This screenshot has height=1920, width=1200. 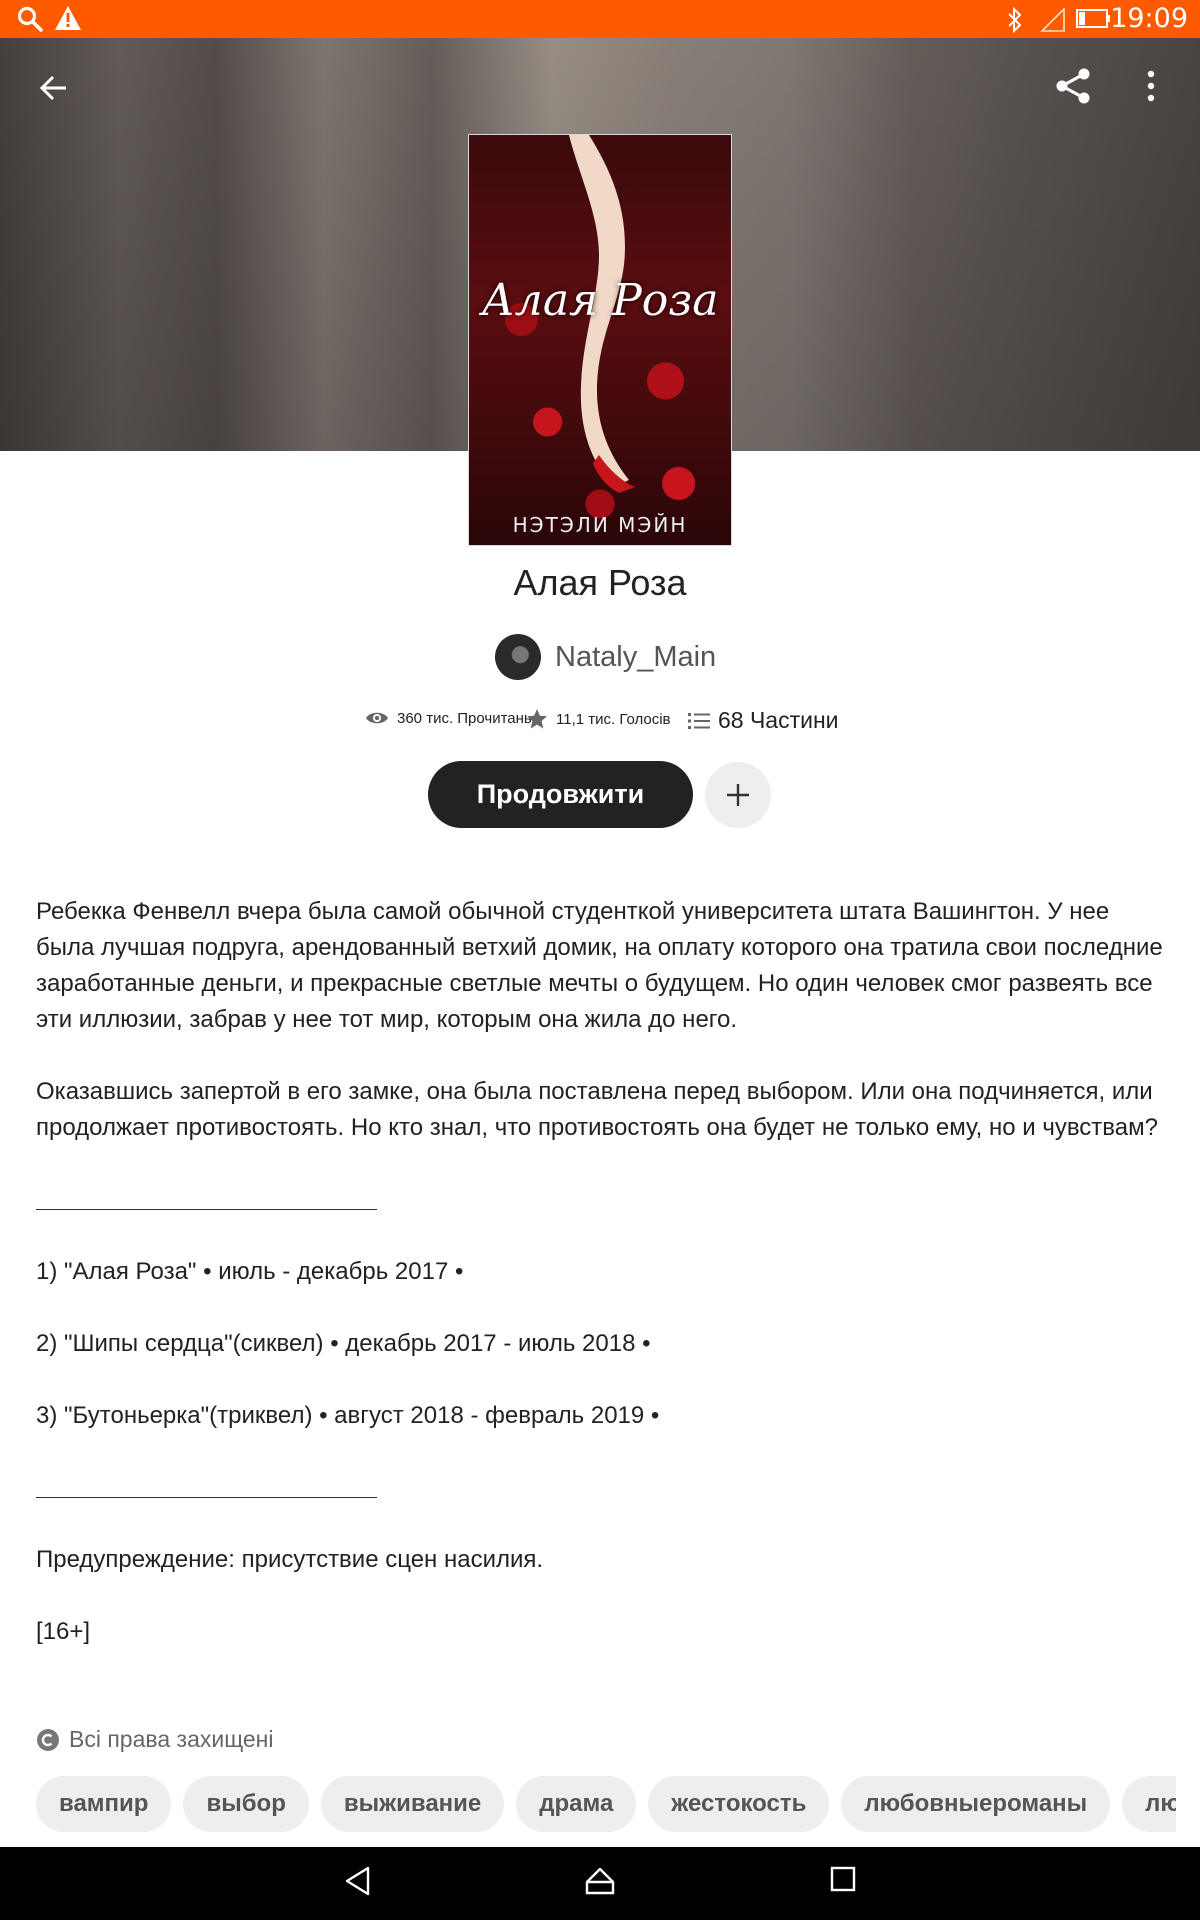 What do you see at coordinates (976, 1804) in the screenshot?
I see `tag-chip: любовныероманы` at bounding box center [976, 1804].